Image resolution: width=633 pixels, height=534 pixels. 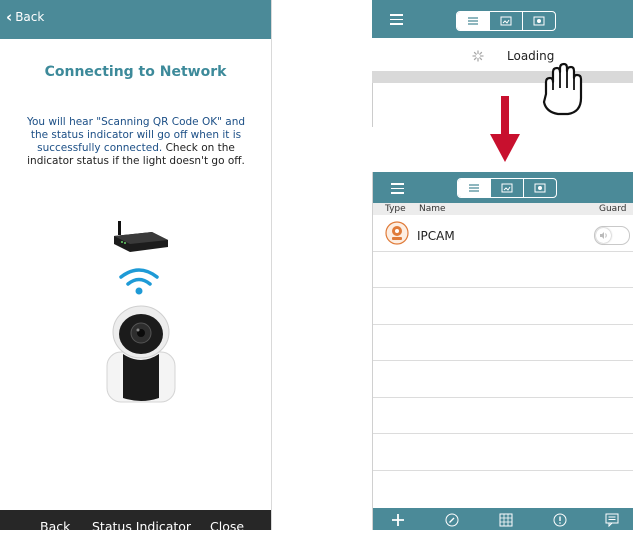 I want to click on plus-icon, so click(x=398, y=520).